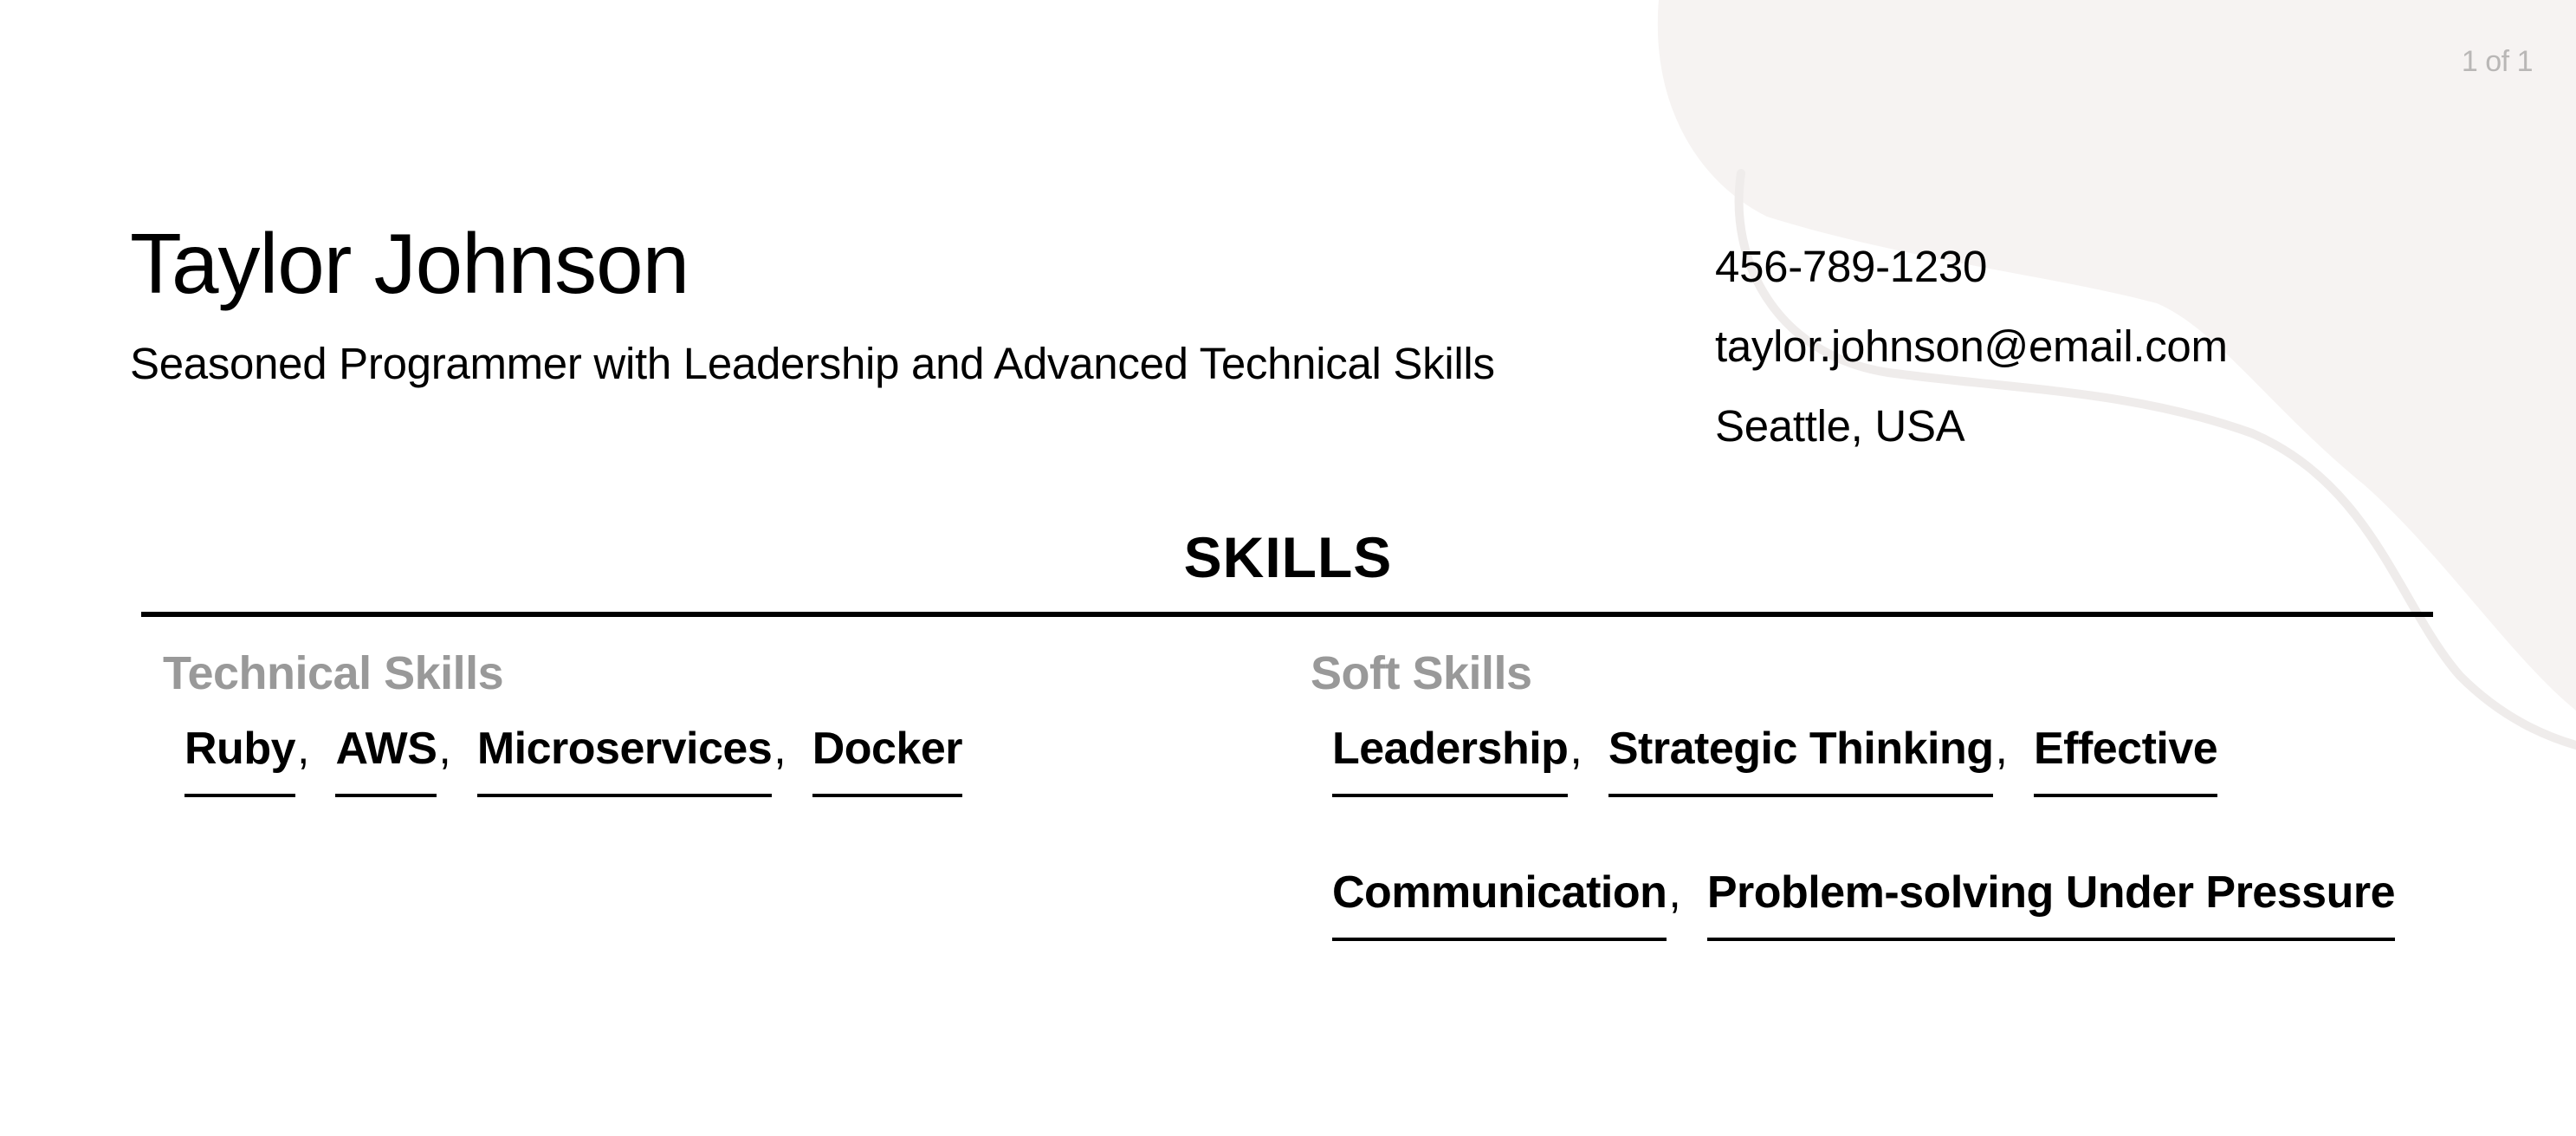  I want to click on skill-item: Ruby,, so click(246, 764).